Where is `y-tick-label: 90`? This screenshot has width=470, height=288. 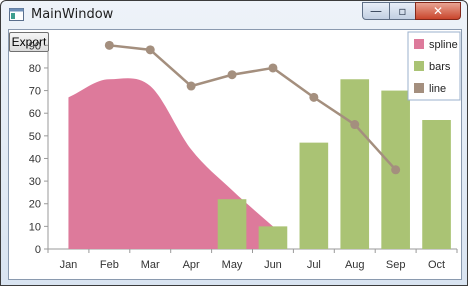
y-tick-label: 90 is located at coordinates (35, 46).